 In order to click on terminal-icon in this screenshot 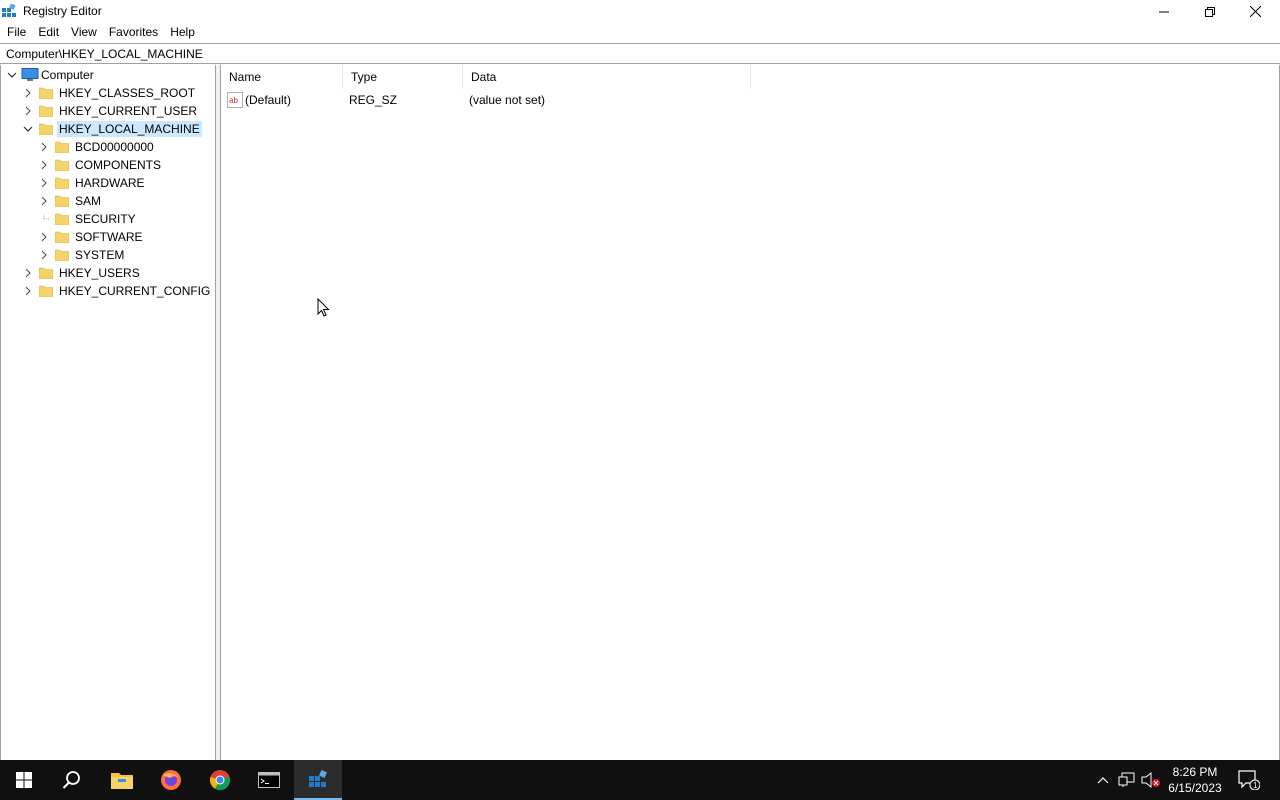, I will do `click(269, 780)`.